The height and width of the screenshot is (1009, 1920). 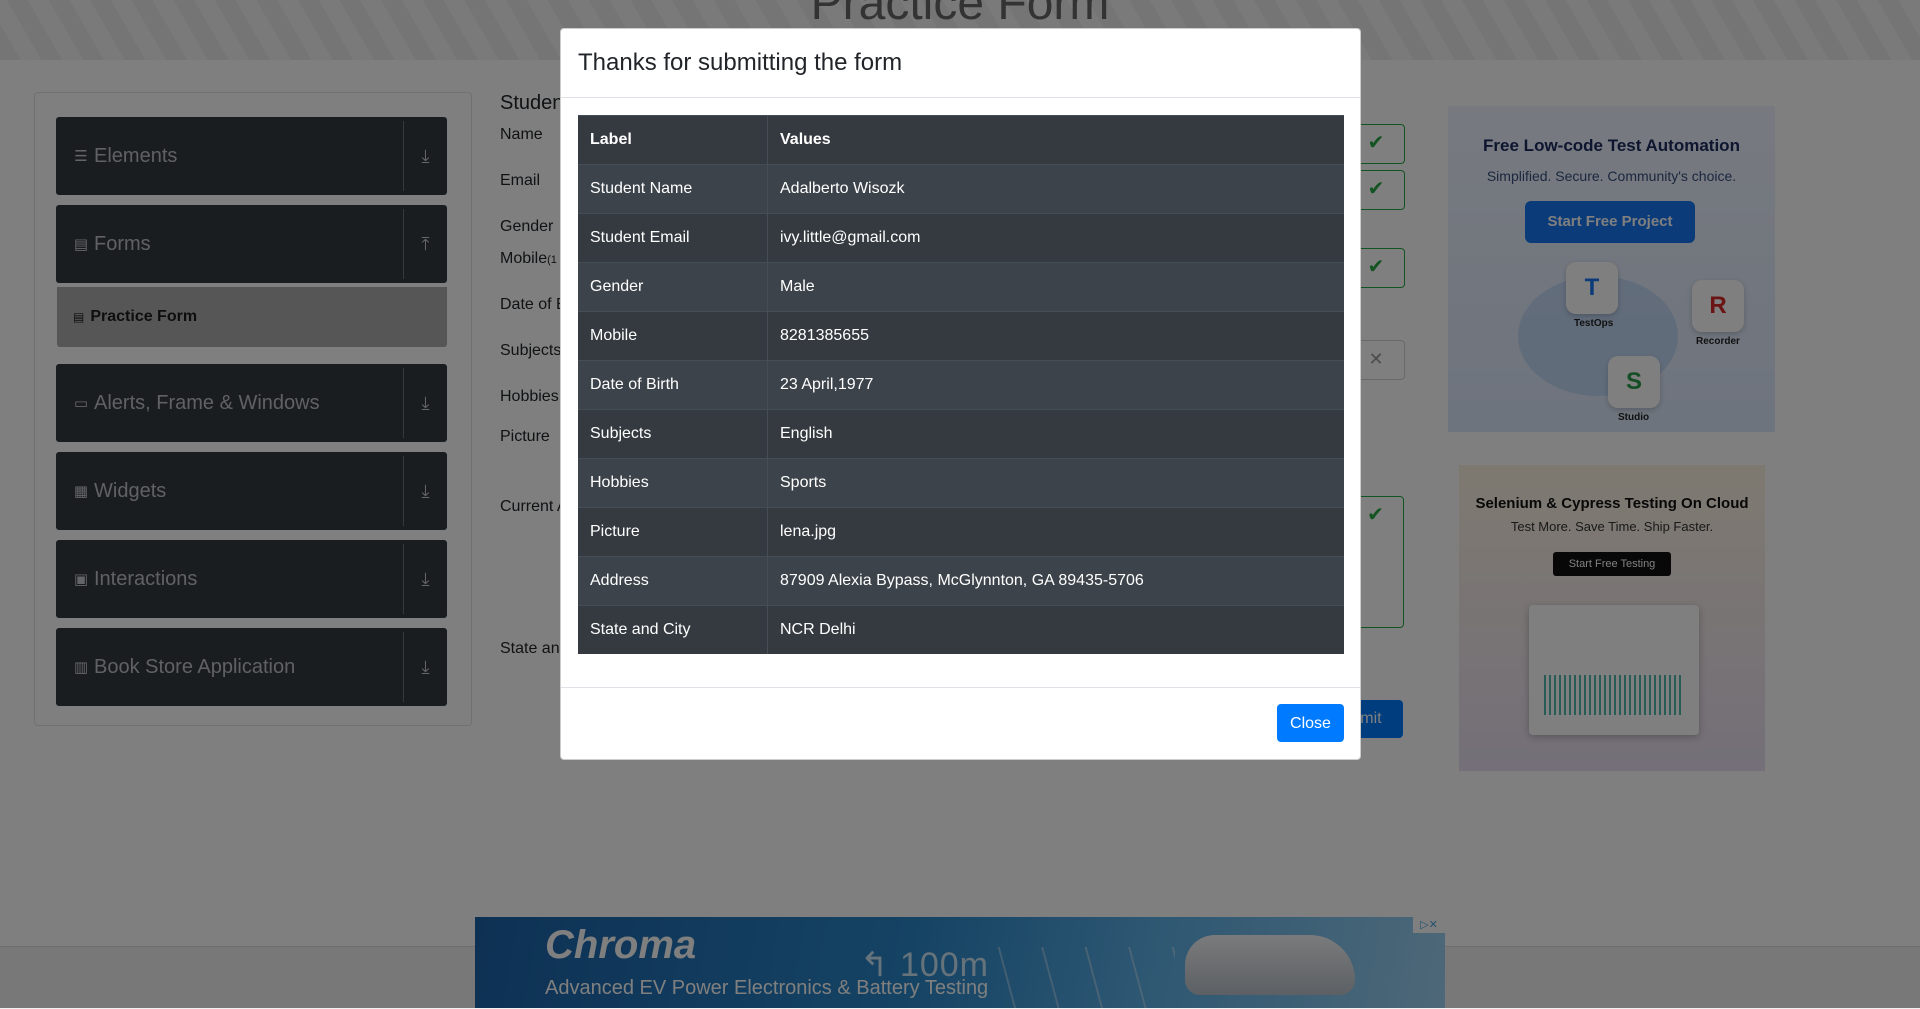 I want to click on table-row: Gender Male, so click(x=961, y=287).